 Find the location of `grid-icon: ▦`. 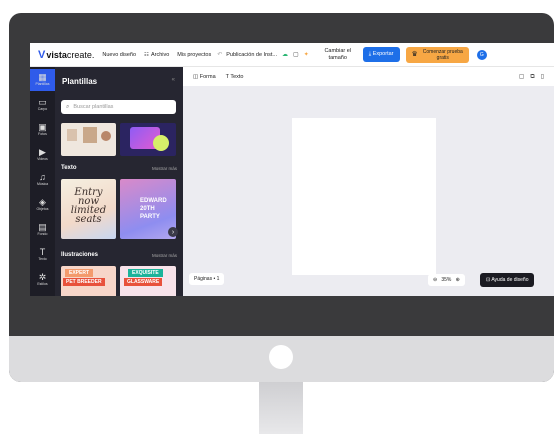

grid-icon: ▦ is located at coordinates (42, 77).